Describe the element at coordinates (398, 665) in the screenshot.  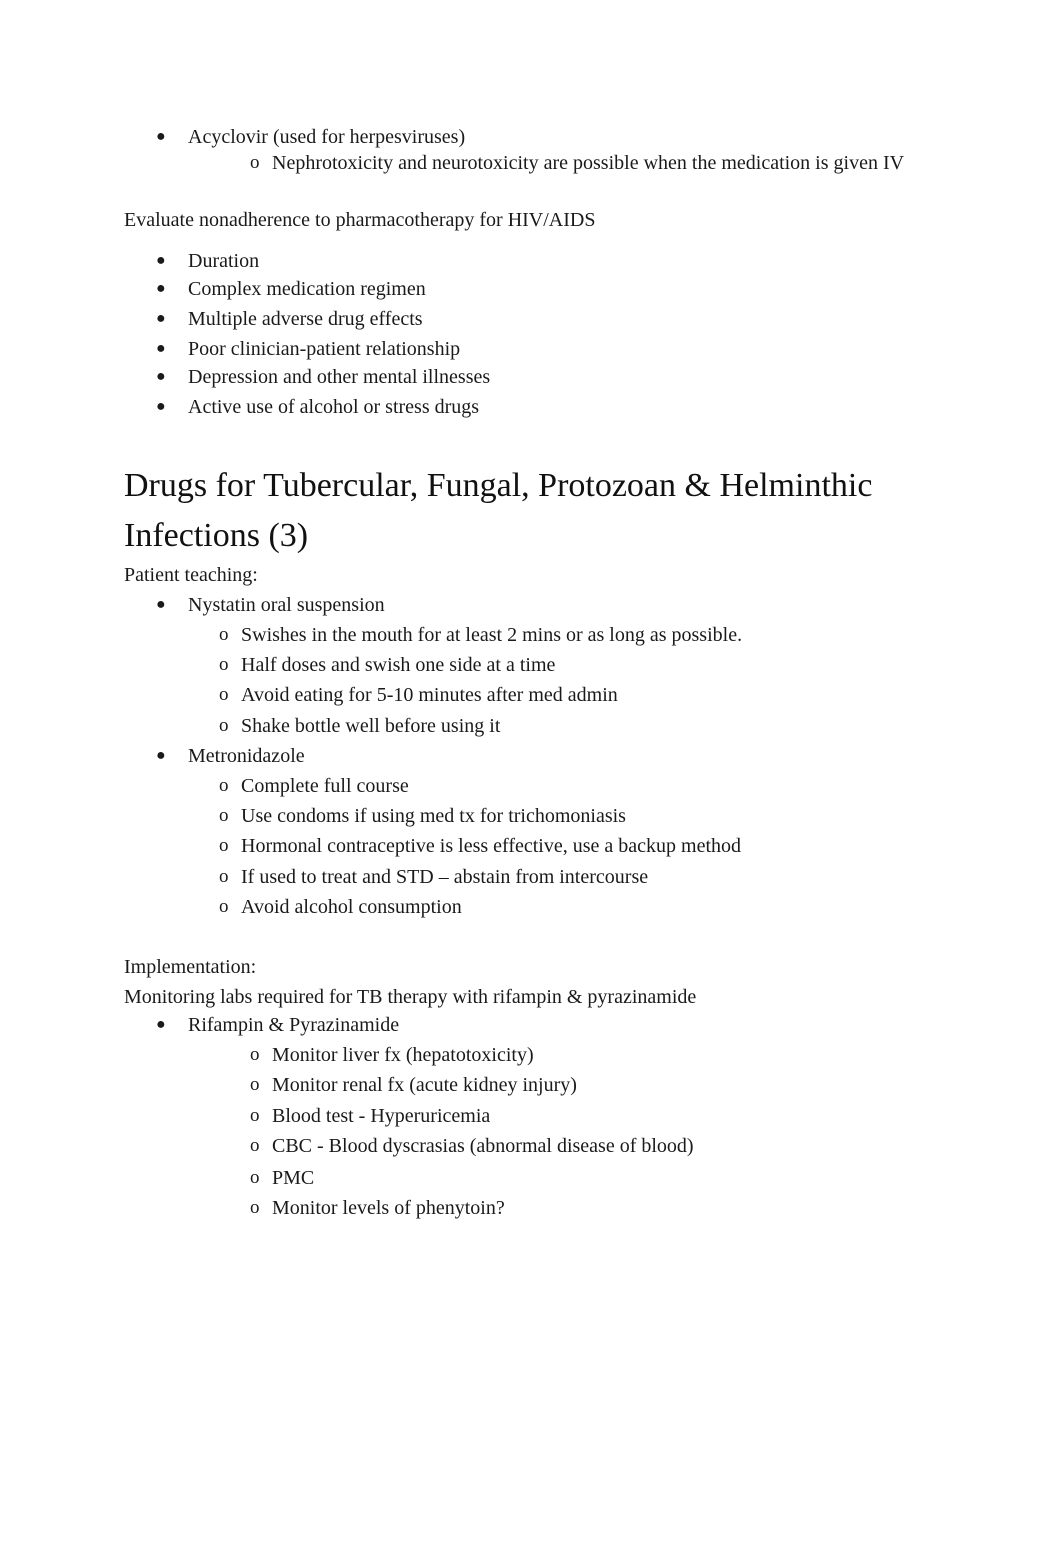
I see `list-item: Half doses and swish one side at a time` at that location.